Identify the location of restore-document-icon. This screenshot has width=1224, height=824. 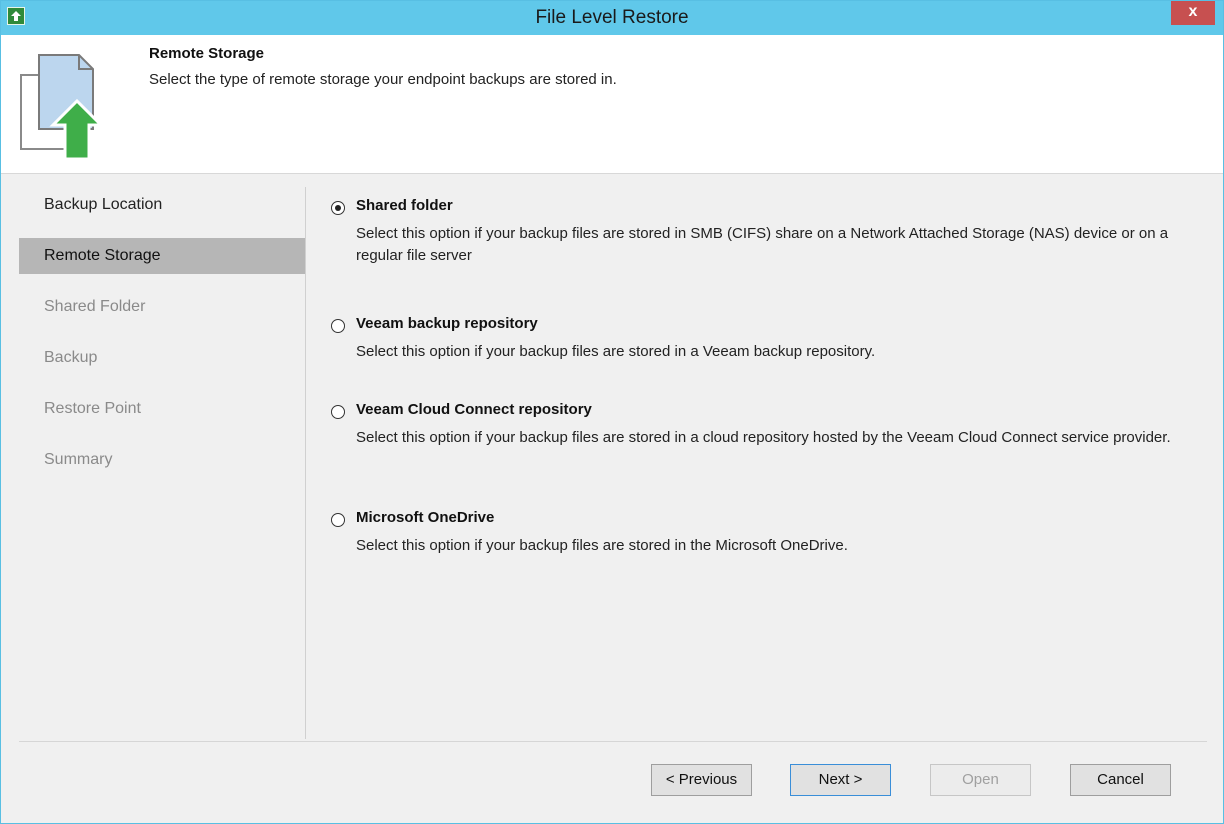
(72, 104).